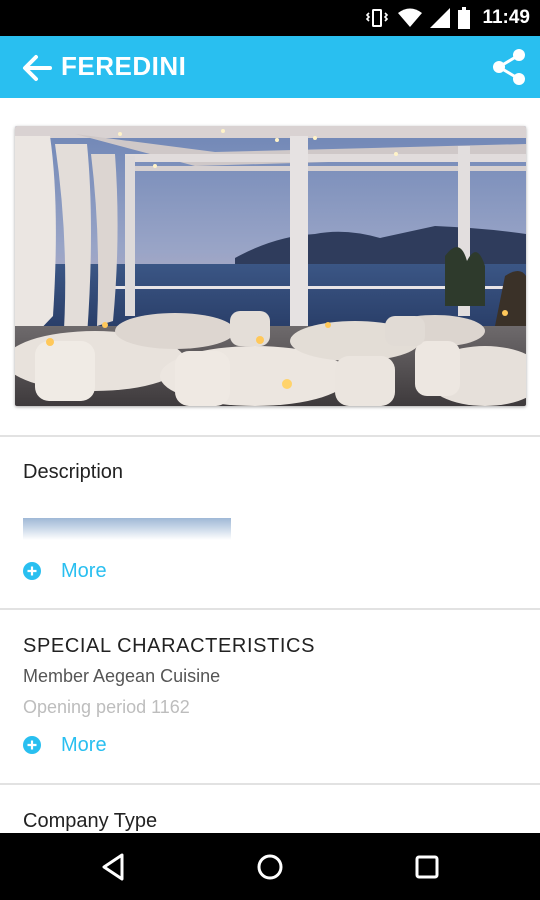  What do you see at coordinates (122, 676) in the screenshot?
I see `special-line-1: Member Aegean Cuisine` at bounding box center [122, 676].